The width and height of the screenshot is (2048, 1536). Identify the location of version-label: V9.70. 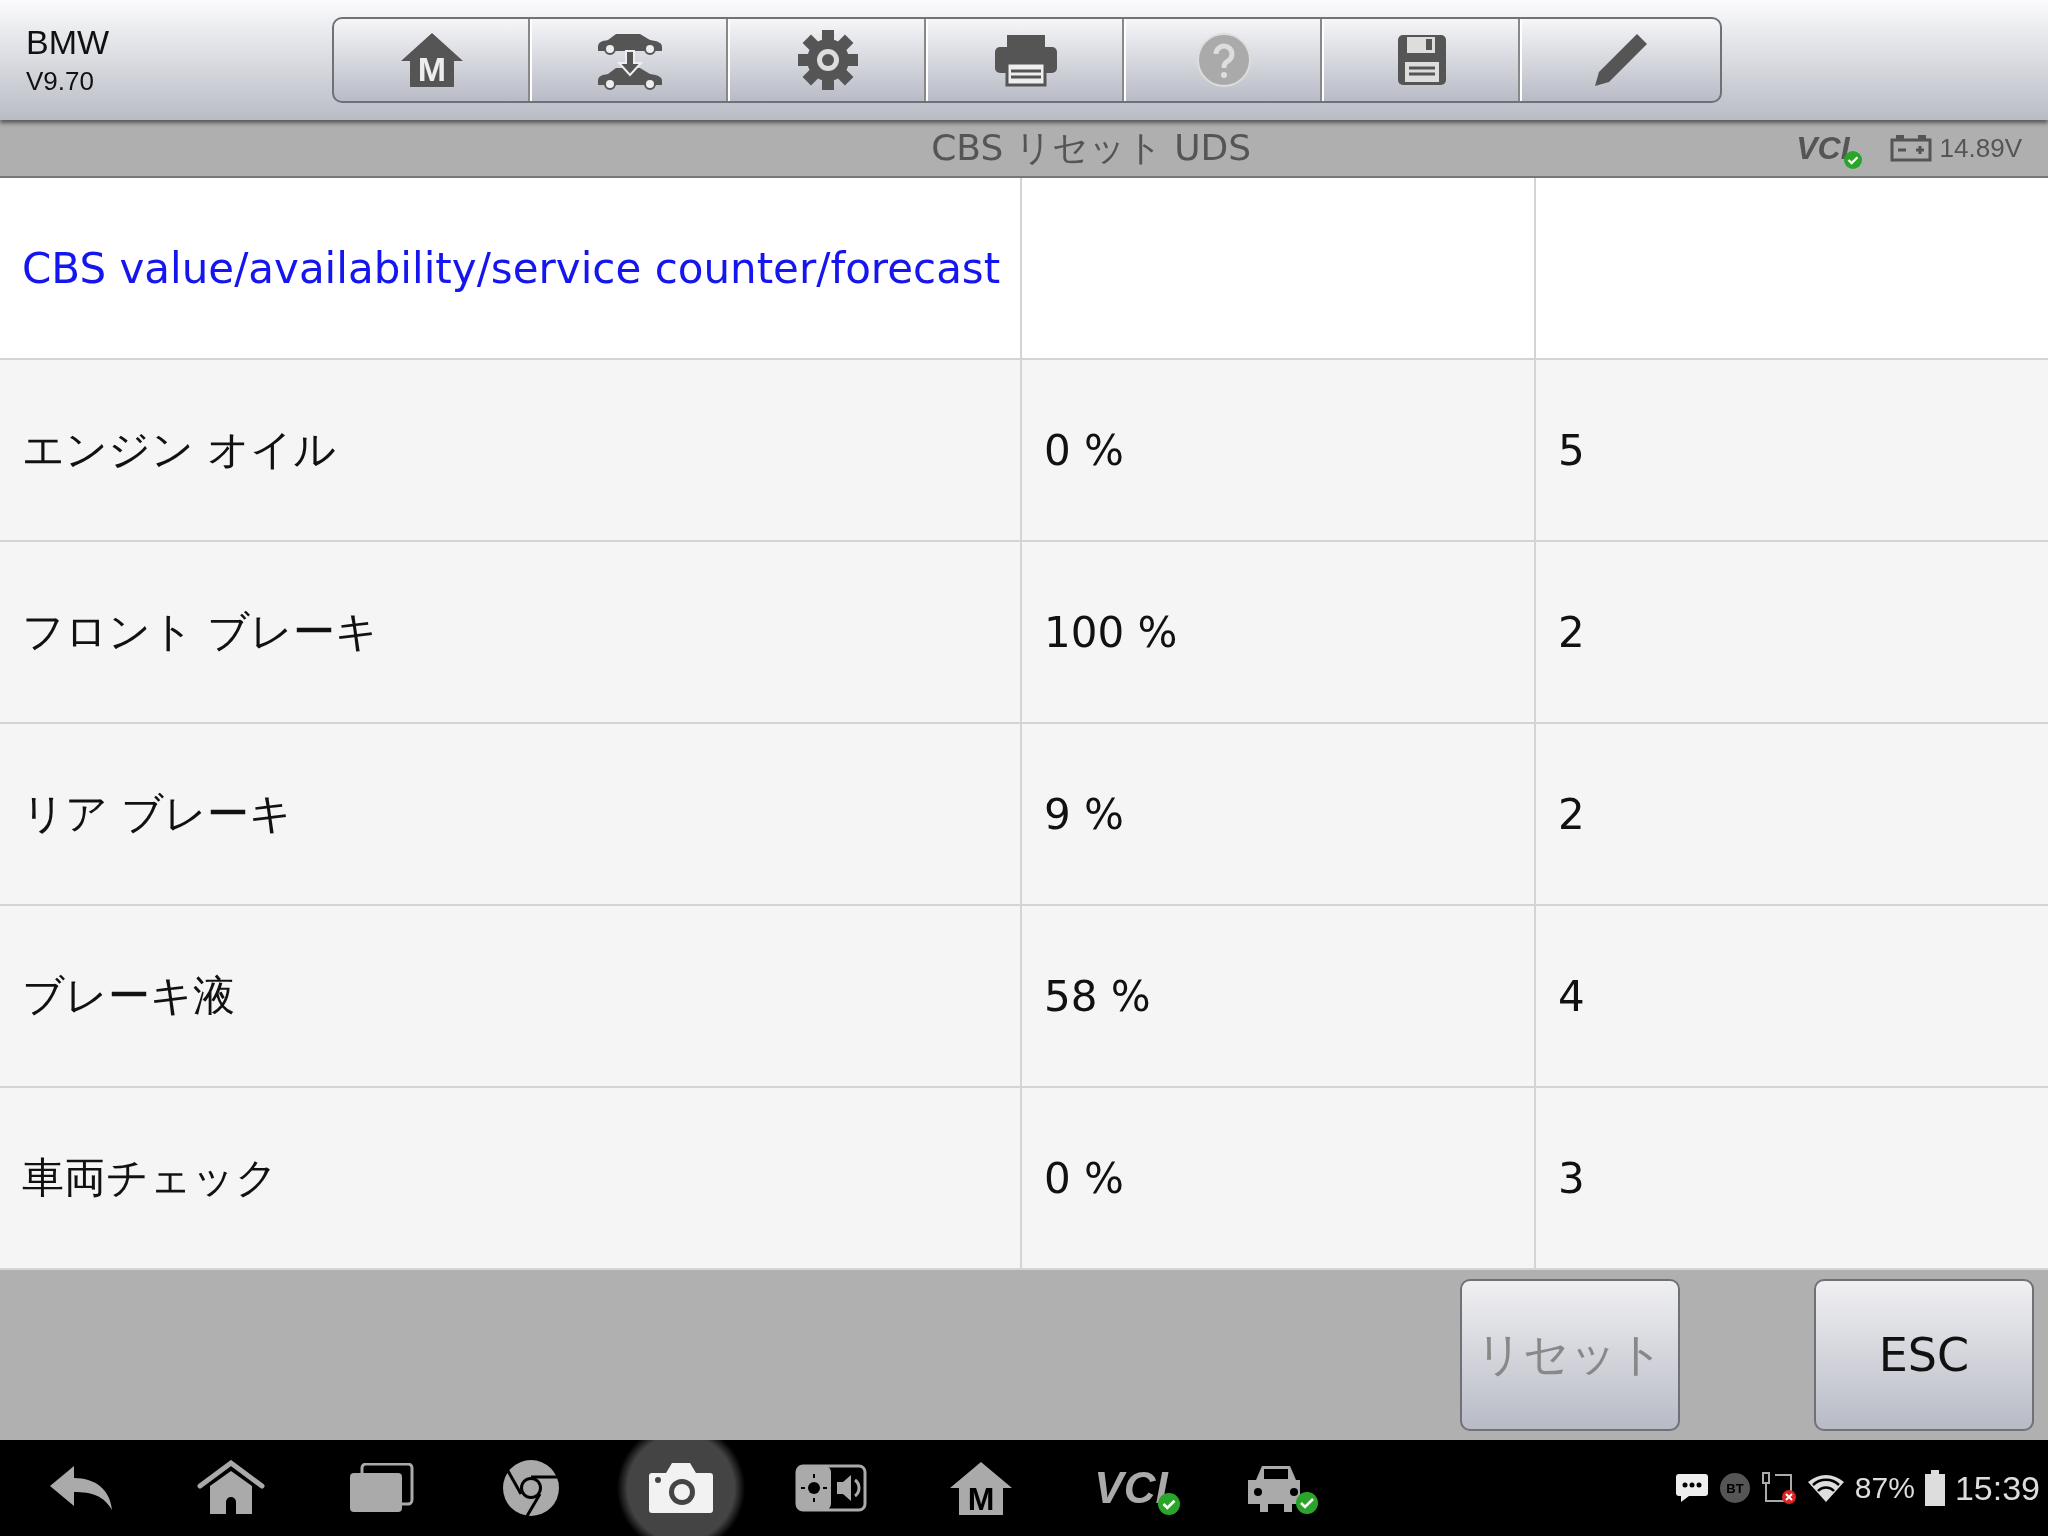
(60, 81).